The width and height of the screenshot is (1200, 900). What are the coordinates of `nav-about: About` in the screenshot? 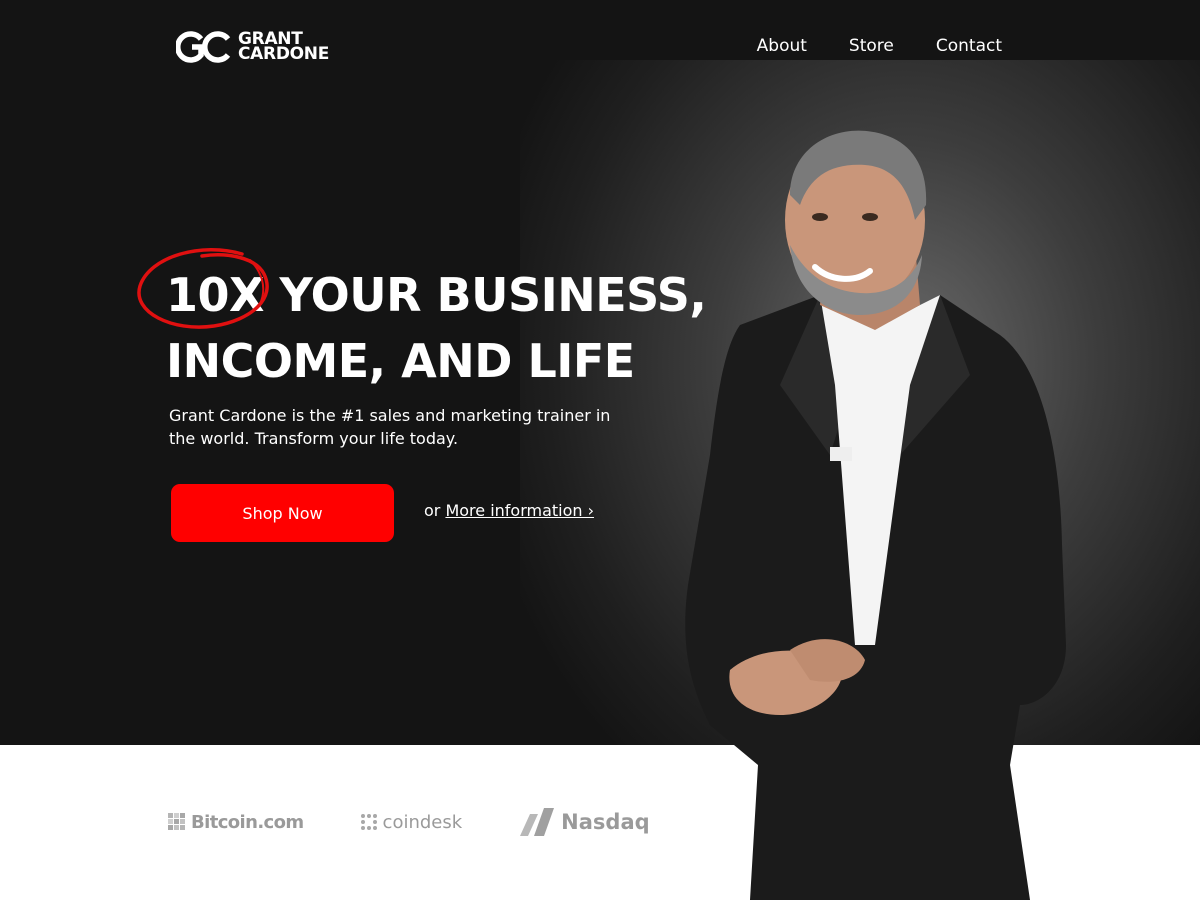 It's located at (782, 46).